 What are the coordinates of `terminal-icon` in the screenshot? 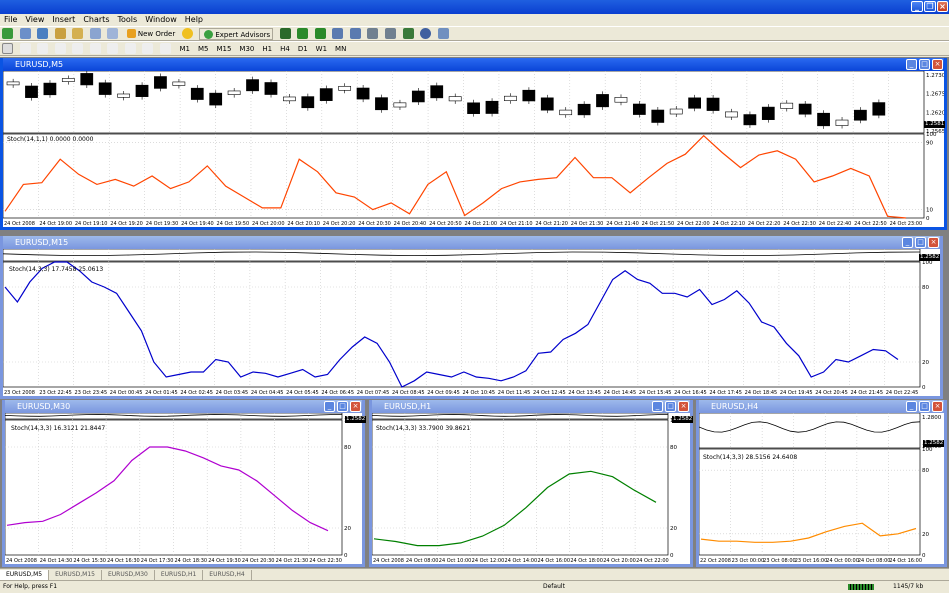 It's located at (95, 33).